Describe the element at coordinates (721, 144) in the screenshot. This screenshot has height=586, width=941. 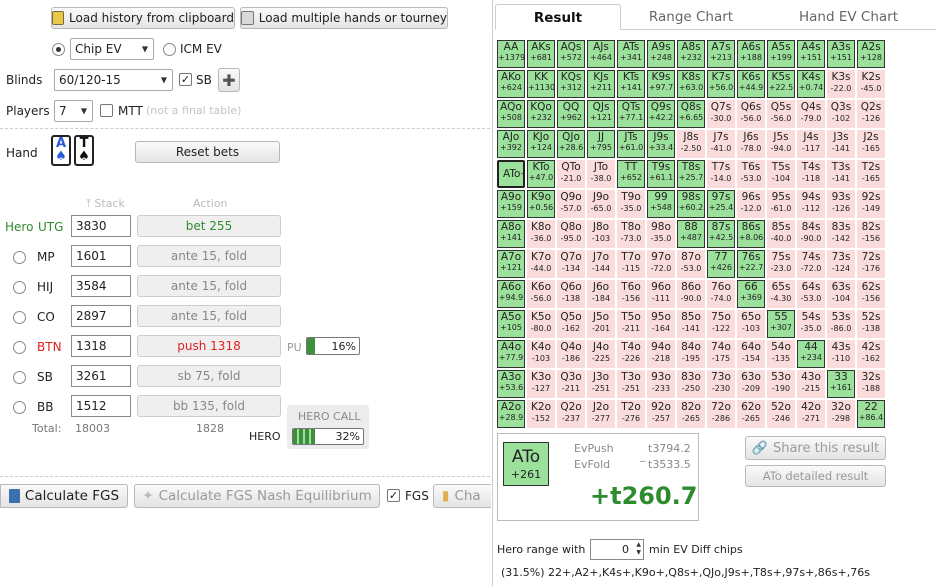
I see `grid-cell-J7s: J7s -41.0` at that location.